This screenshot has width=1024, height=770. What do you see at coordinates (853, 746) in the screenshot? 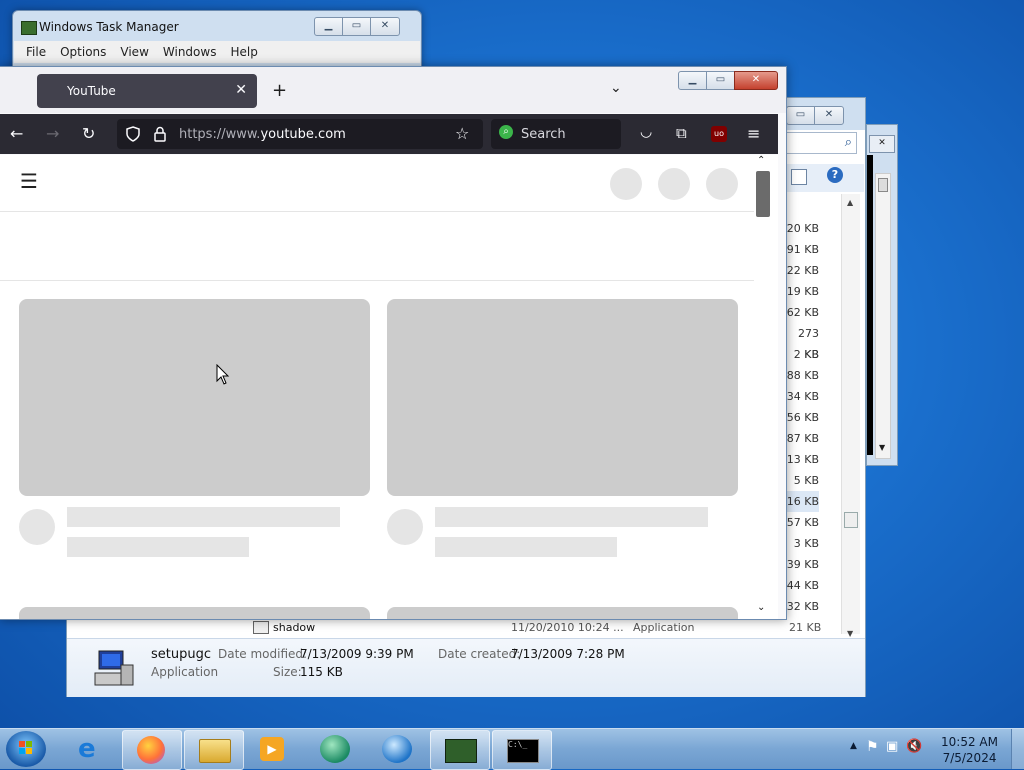
I see `show-hidden-icons-icon: ▲` at bounding box center [853, 746].